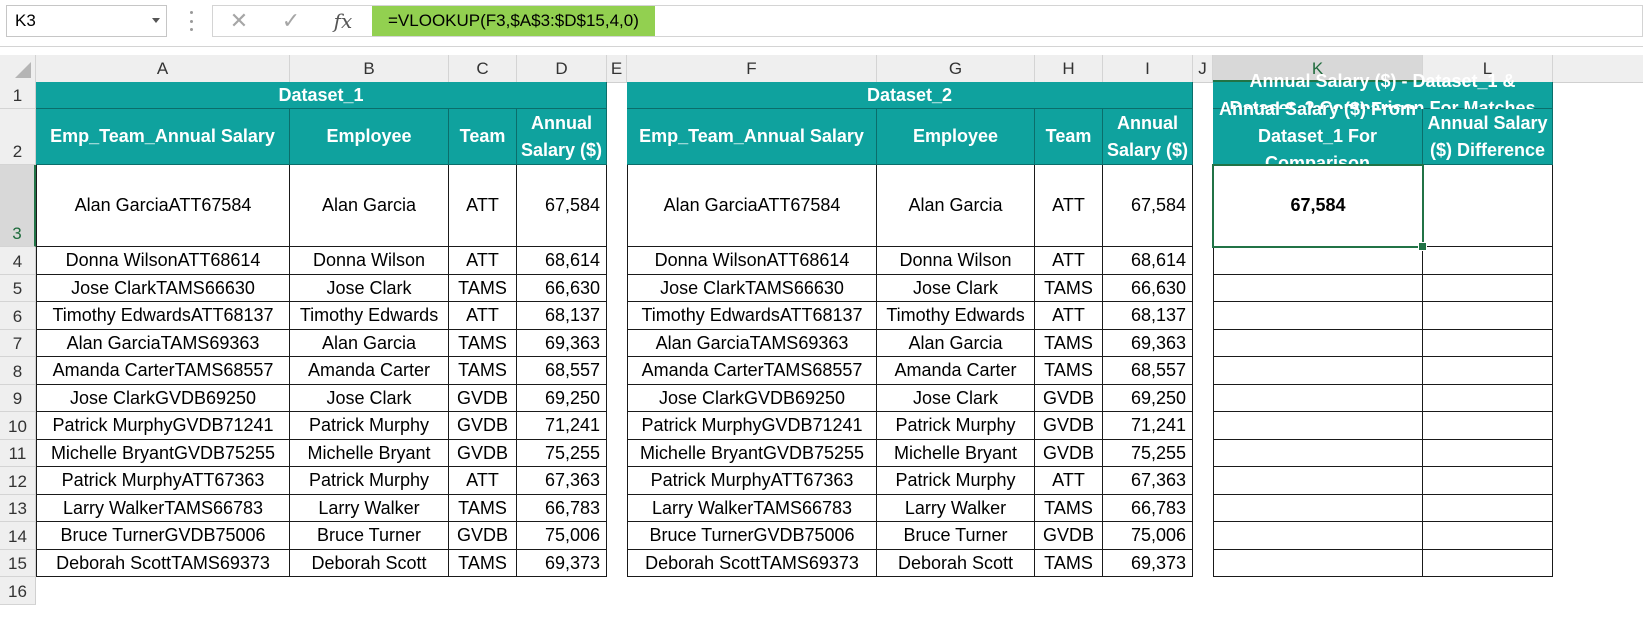 This screenshot has height=637, width=1643. I want to click on dataset2-cell: Bruce Turner, so click(956, 536).